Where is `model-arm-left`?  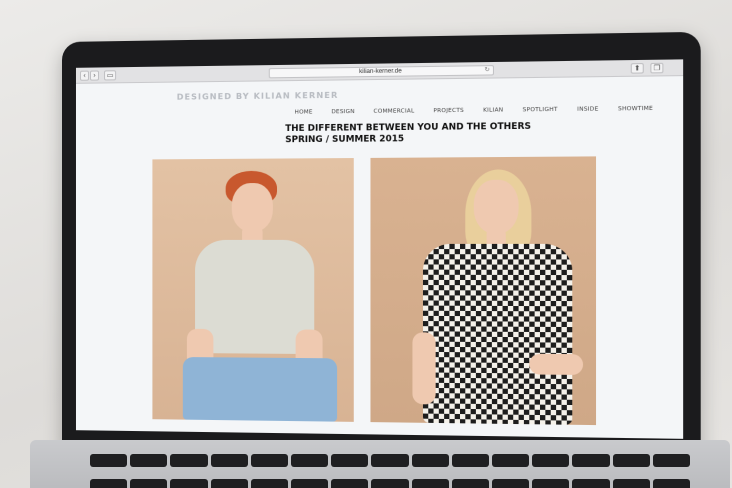 model-arm-left is located at coordinates (423, 368).